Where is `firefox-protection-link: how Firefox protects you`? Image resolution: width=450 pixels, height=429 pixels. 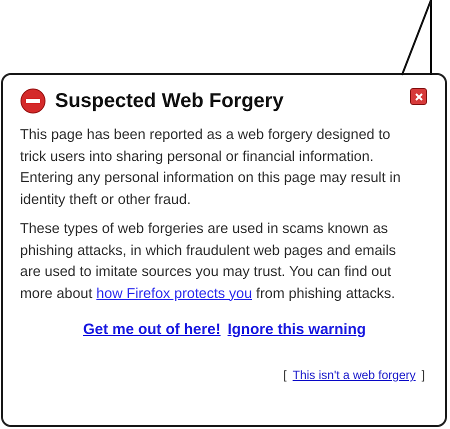
firefox-protection-link: how Firefox protects you is located at coordinates (174, 294).